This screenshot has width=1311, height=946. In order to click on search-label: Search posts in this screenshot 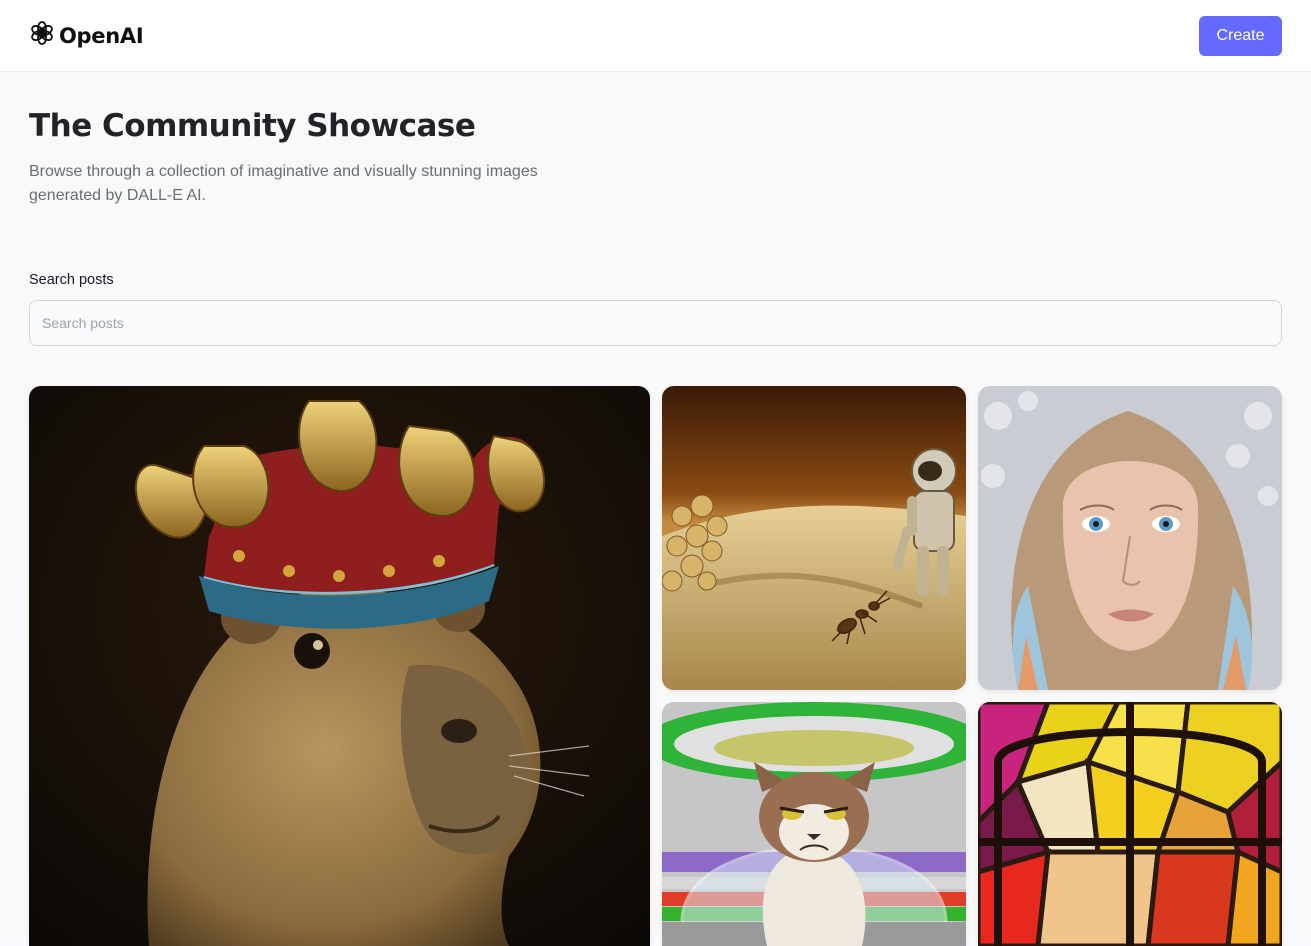, I will do `click(71, 280)`.